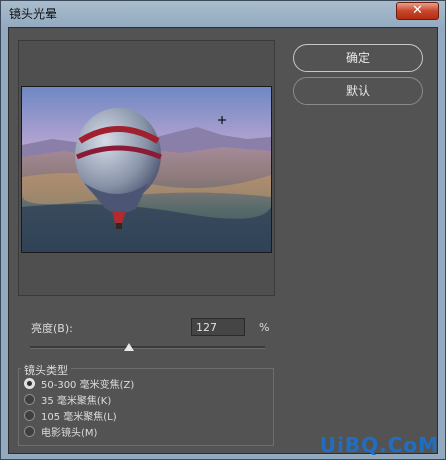 This screenshot has width=446, height=460. What do you see at coordinates (88, 385) in the screenshot?
I see `radio-label: 50-300 毫米变焦(Z)` at bounding box center [88, 385].